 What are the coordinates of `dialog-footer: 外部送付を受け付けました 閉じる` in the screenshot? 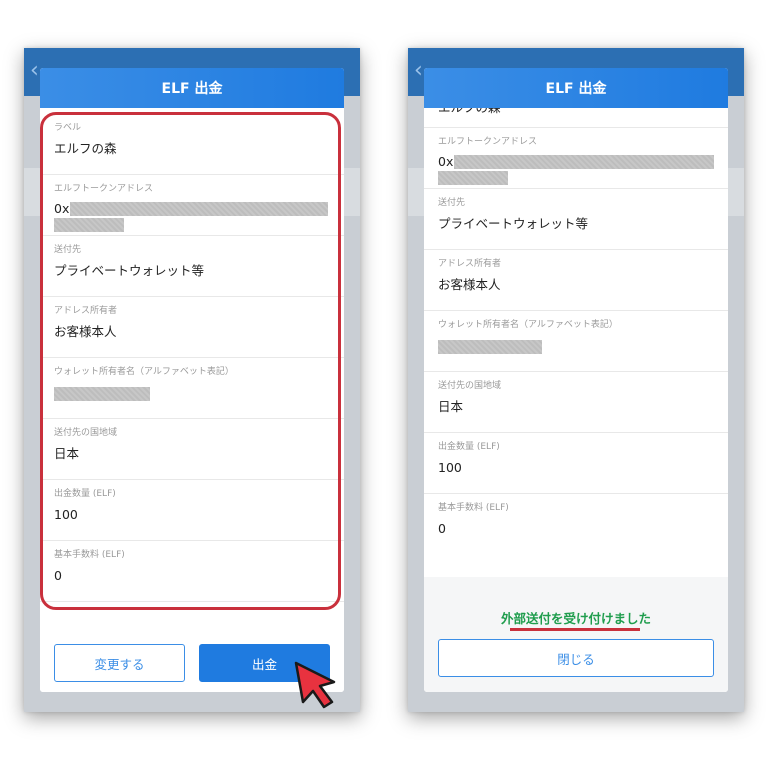 It's located at (576, 634).